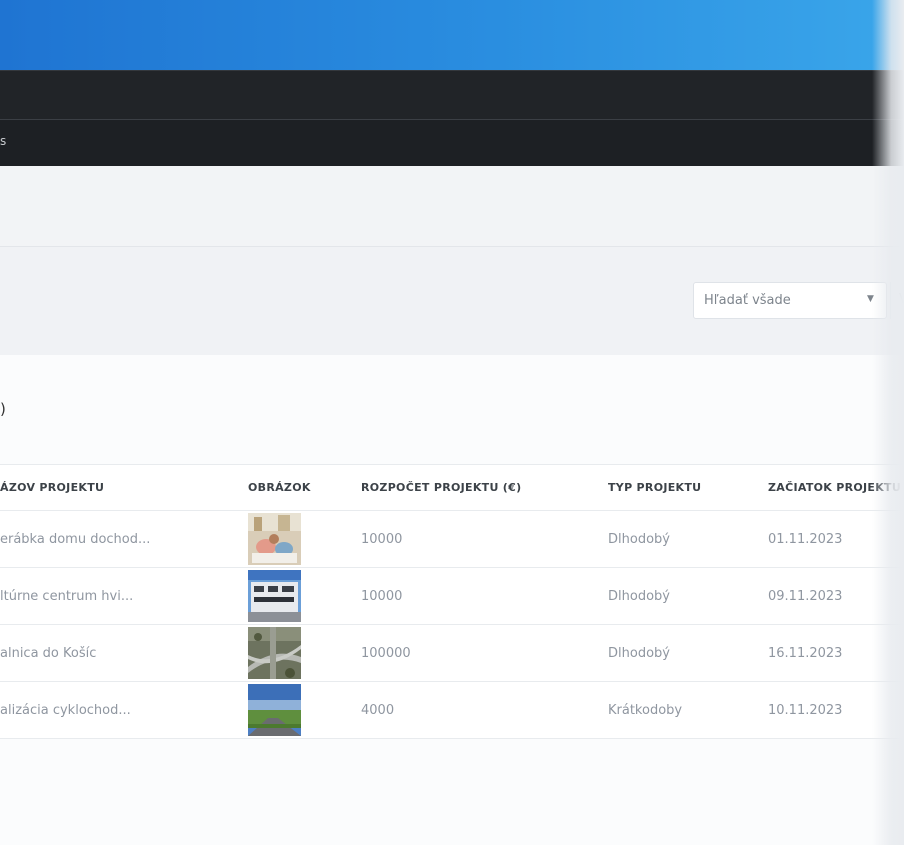 The height and width of the screenshot is (845, 904). I want to click on project-type: Krátkodoby, so click(688, 710).